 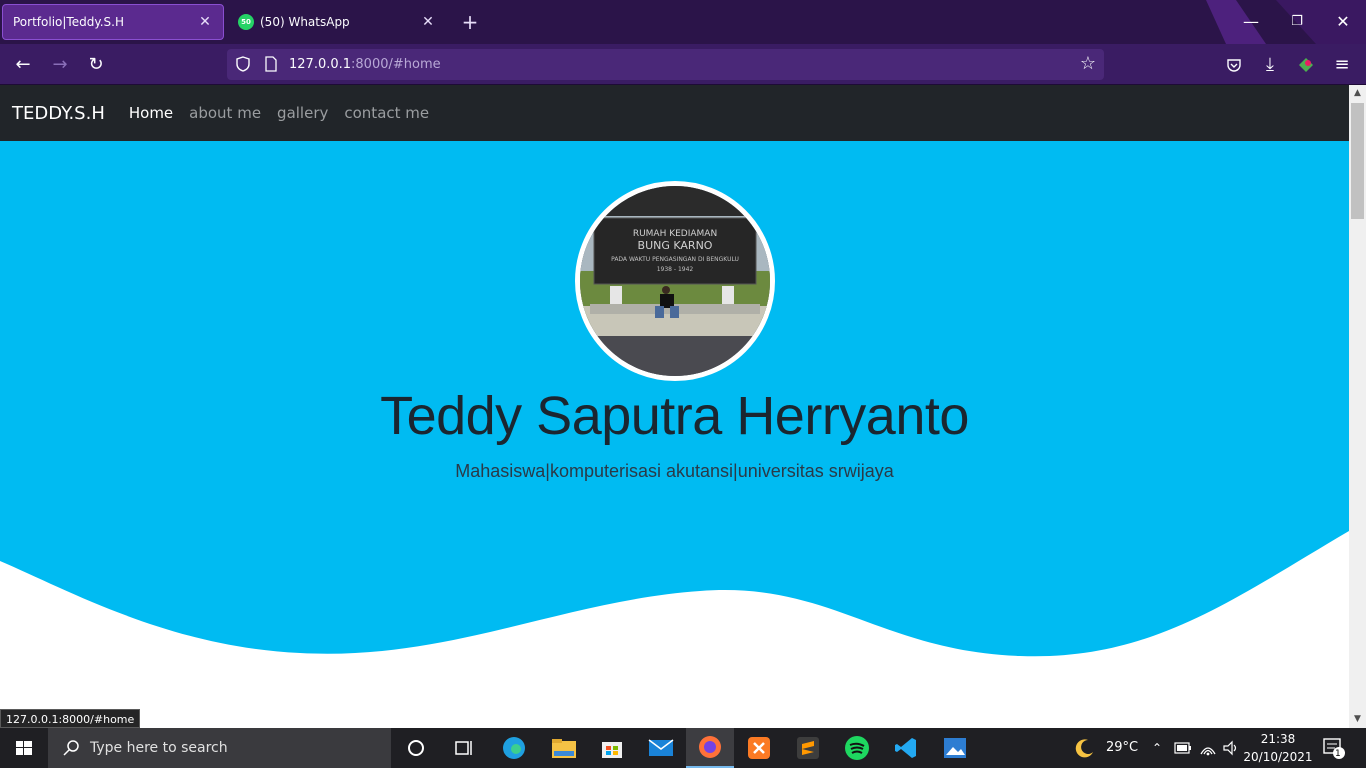 What do you see at coordinates (1251, 22) in the screenshot?
I see `minimize-icon: —` at bounding box center [1251, 22].